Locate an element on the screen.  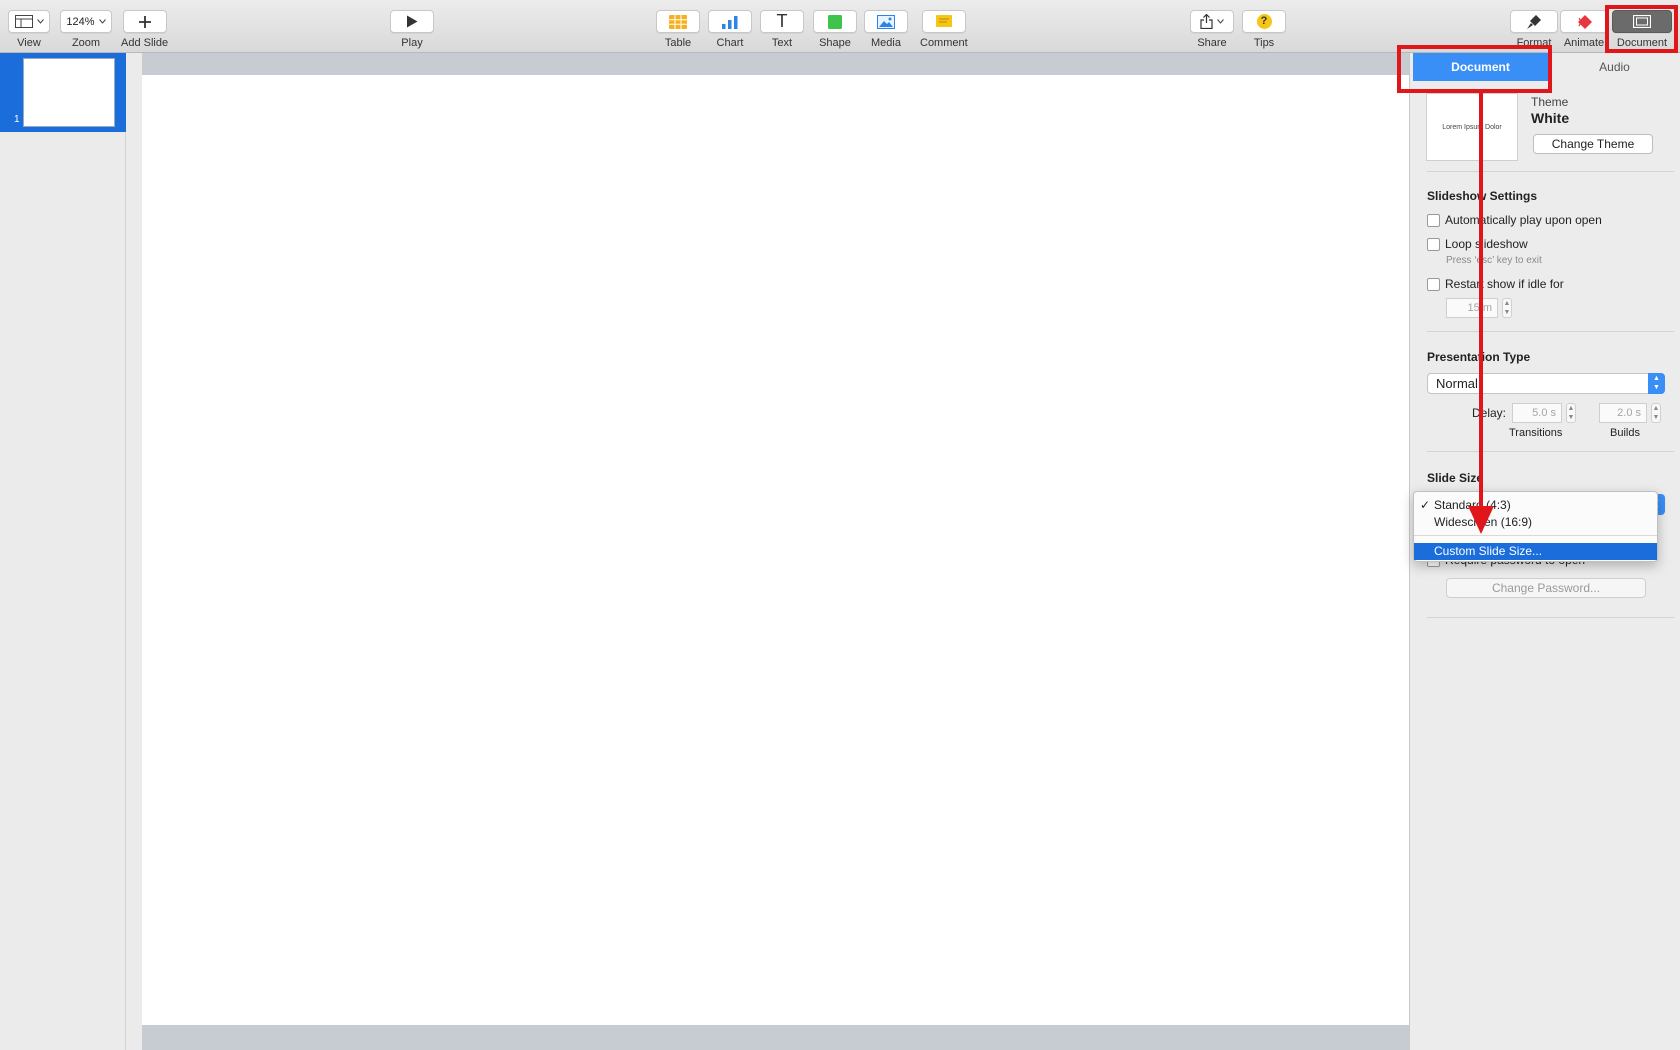
slide-number: 1 is located at coordinates (17, 119).